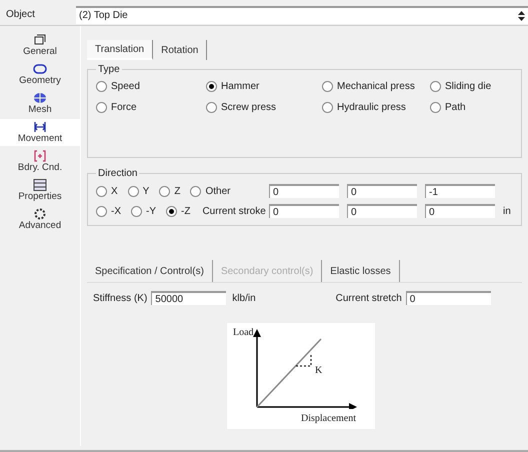 This screenshot has width=528, height=452. I want to click on sidebar-item: Geometry, so click(40, 74).